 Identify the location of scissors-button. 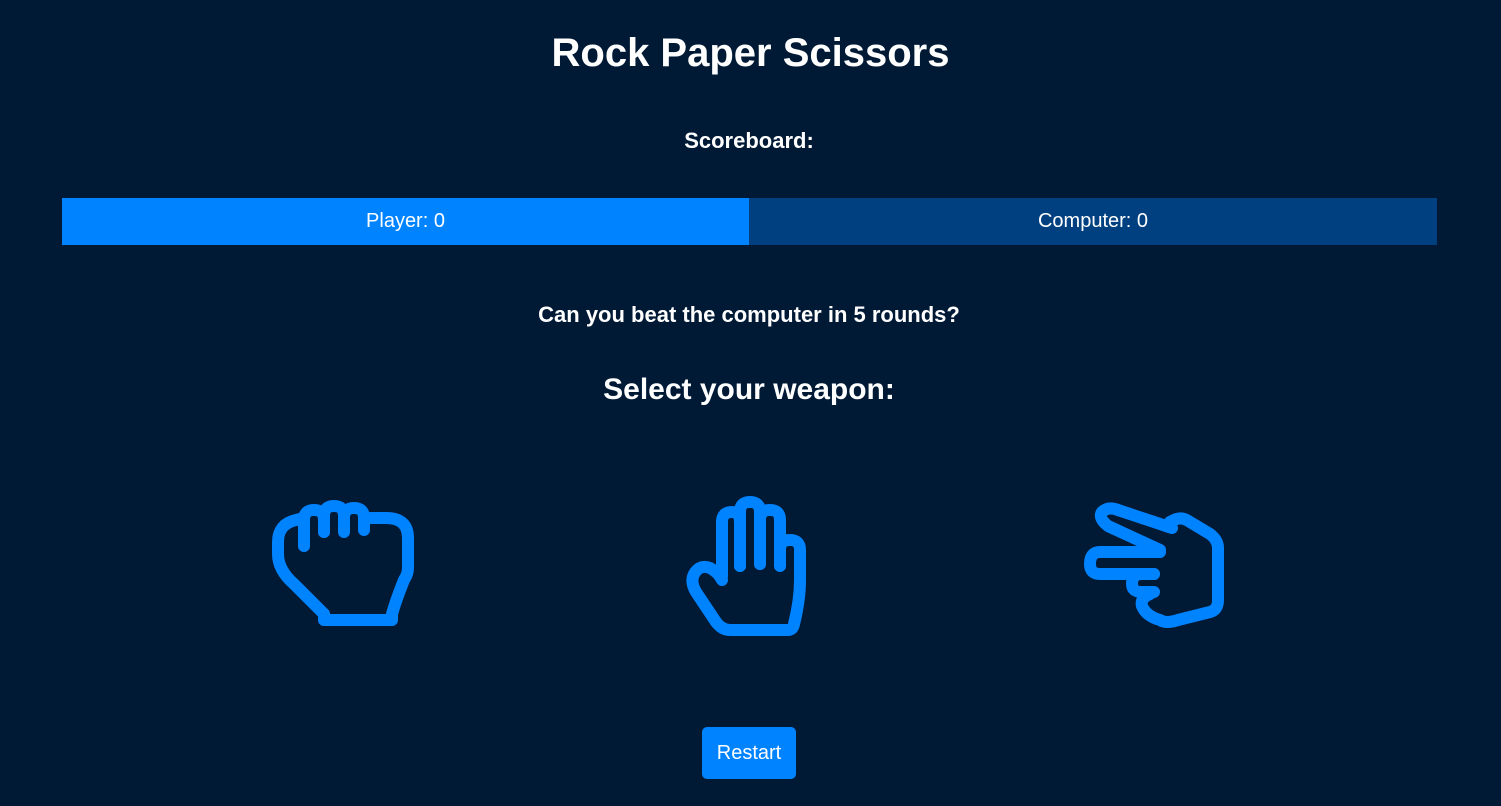
(1154, 570).